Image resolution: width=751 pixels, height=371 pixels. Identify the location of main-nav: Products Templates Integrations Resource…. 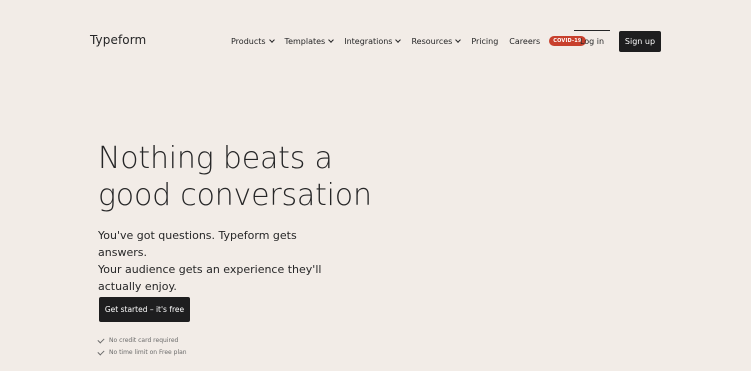
(408, 41).